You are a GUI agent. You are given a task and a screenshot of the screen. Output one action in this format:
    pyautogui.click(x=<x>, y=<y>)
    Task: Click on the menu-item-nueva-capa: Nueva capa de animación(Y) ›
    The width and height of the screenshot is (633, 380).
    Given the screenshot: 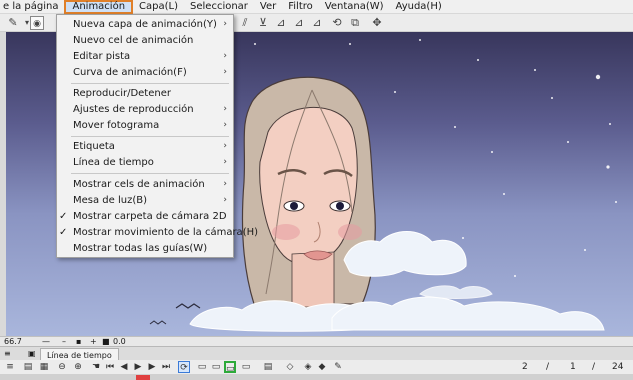 What is the action you would take?
    pyautogui.click(x=145, y=24)
    